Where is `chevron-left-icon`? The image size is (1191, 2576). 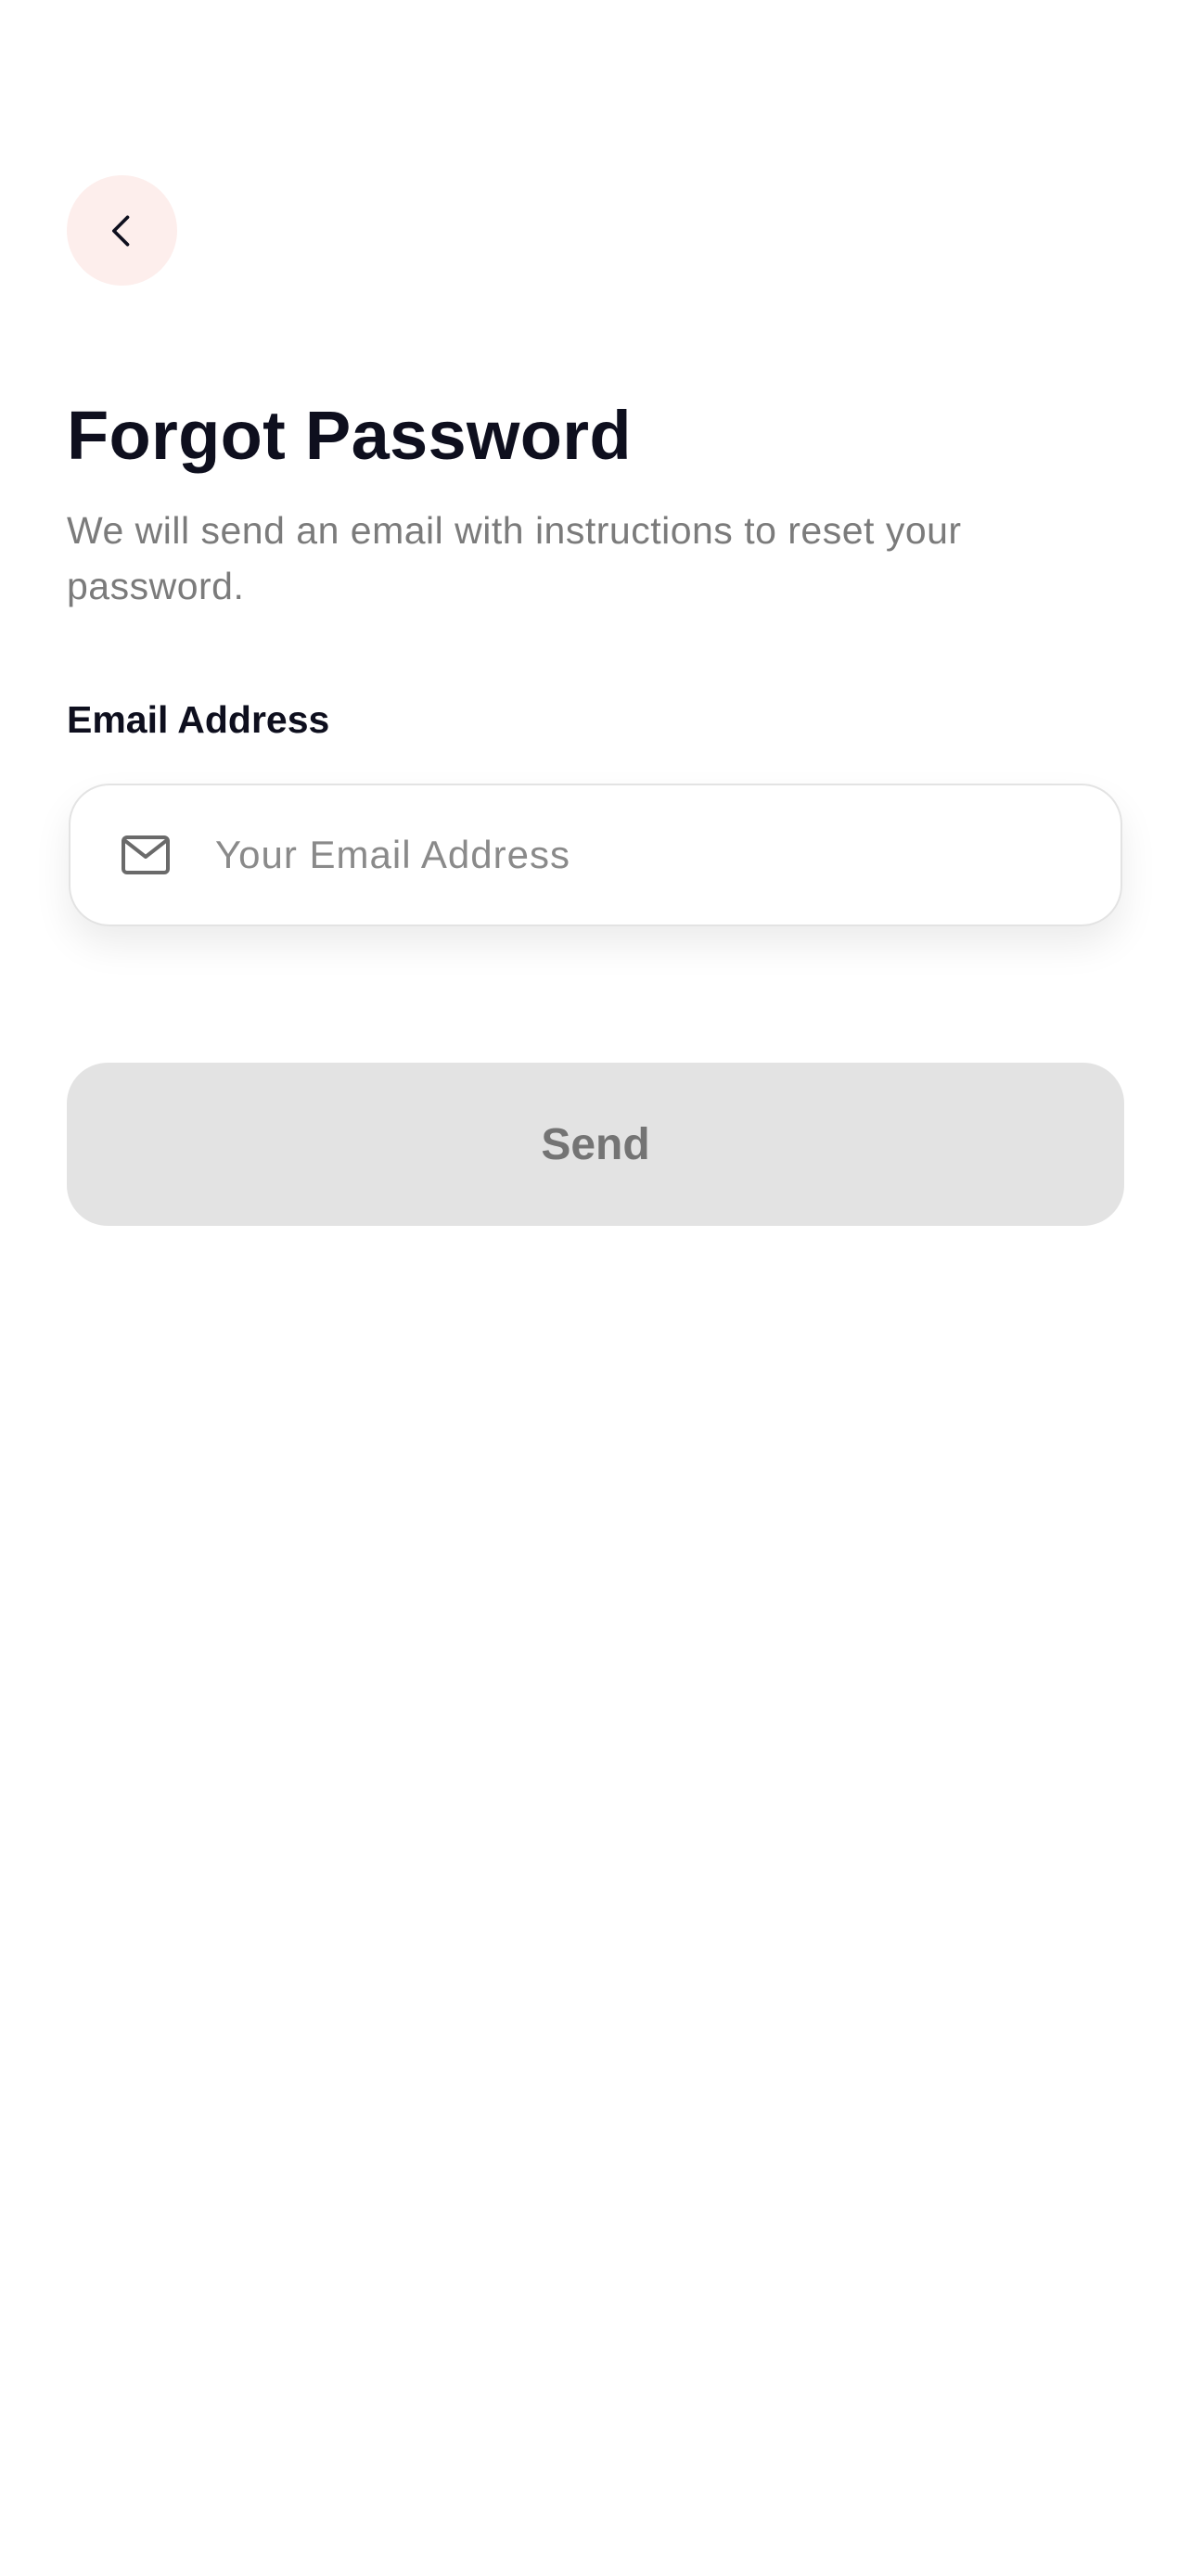 chevron-left-icon is located at coordinates (120, 231).